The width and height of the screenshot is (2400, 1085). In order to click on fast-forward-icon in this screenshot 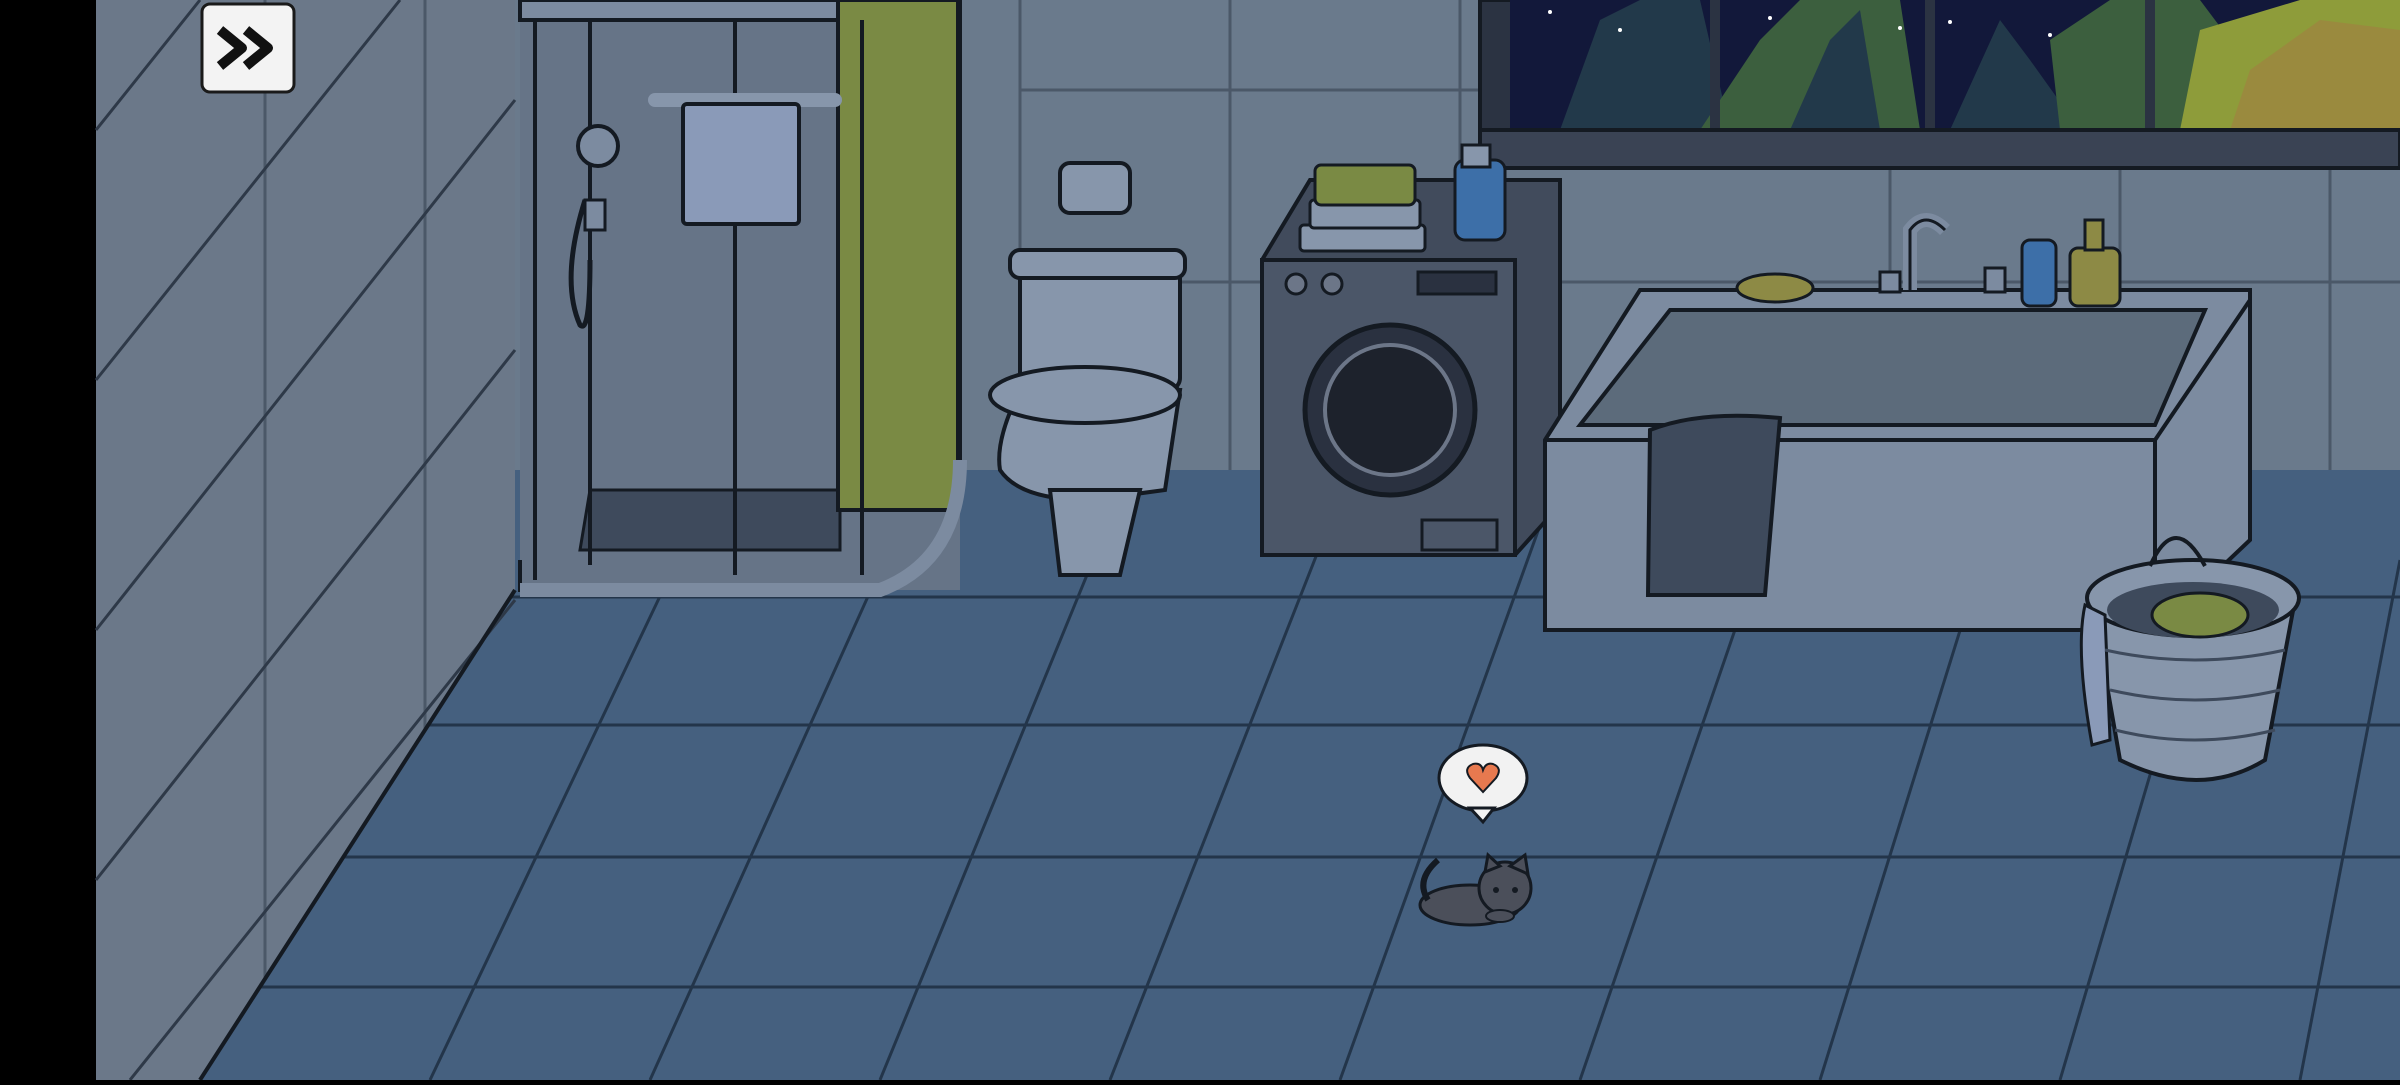, I will do `click(248, 48)`.